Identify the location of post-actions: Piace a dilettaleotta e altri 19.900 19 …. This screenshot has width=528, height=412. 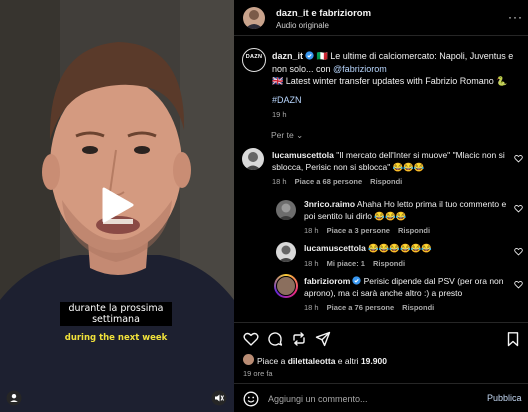
(381, 367).